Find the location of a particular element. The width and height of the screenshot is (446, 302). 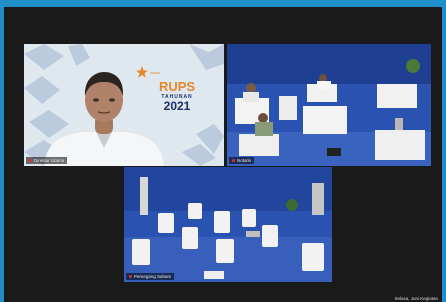

participant-name: Notaris is located at coordinates (244, 160).